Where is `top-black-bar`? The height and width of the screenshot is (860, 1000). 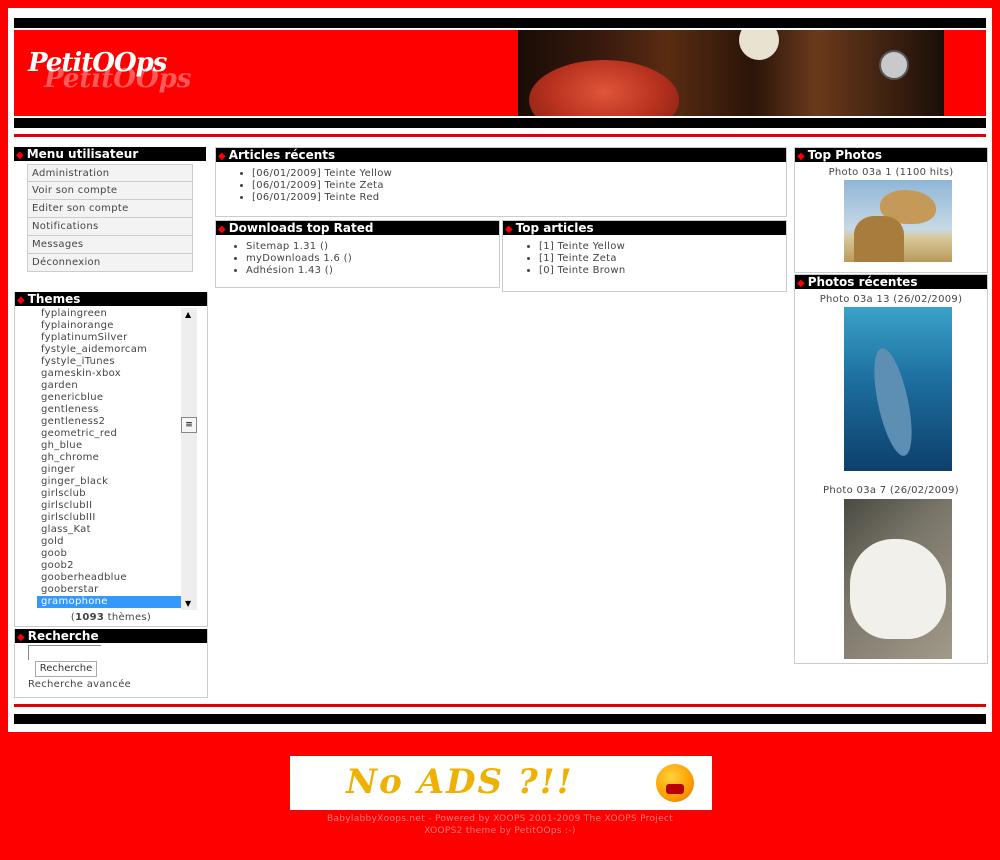
top-black-bar is located at coordinates (500, 23).